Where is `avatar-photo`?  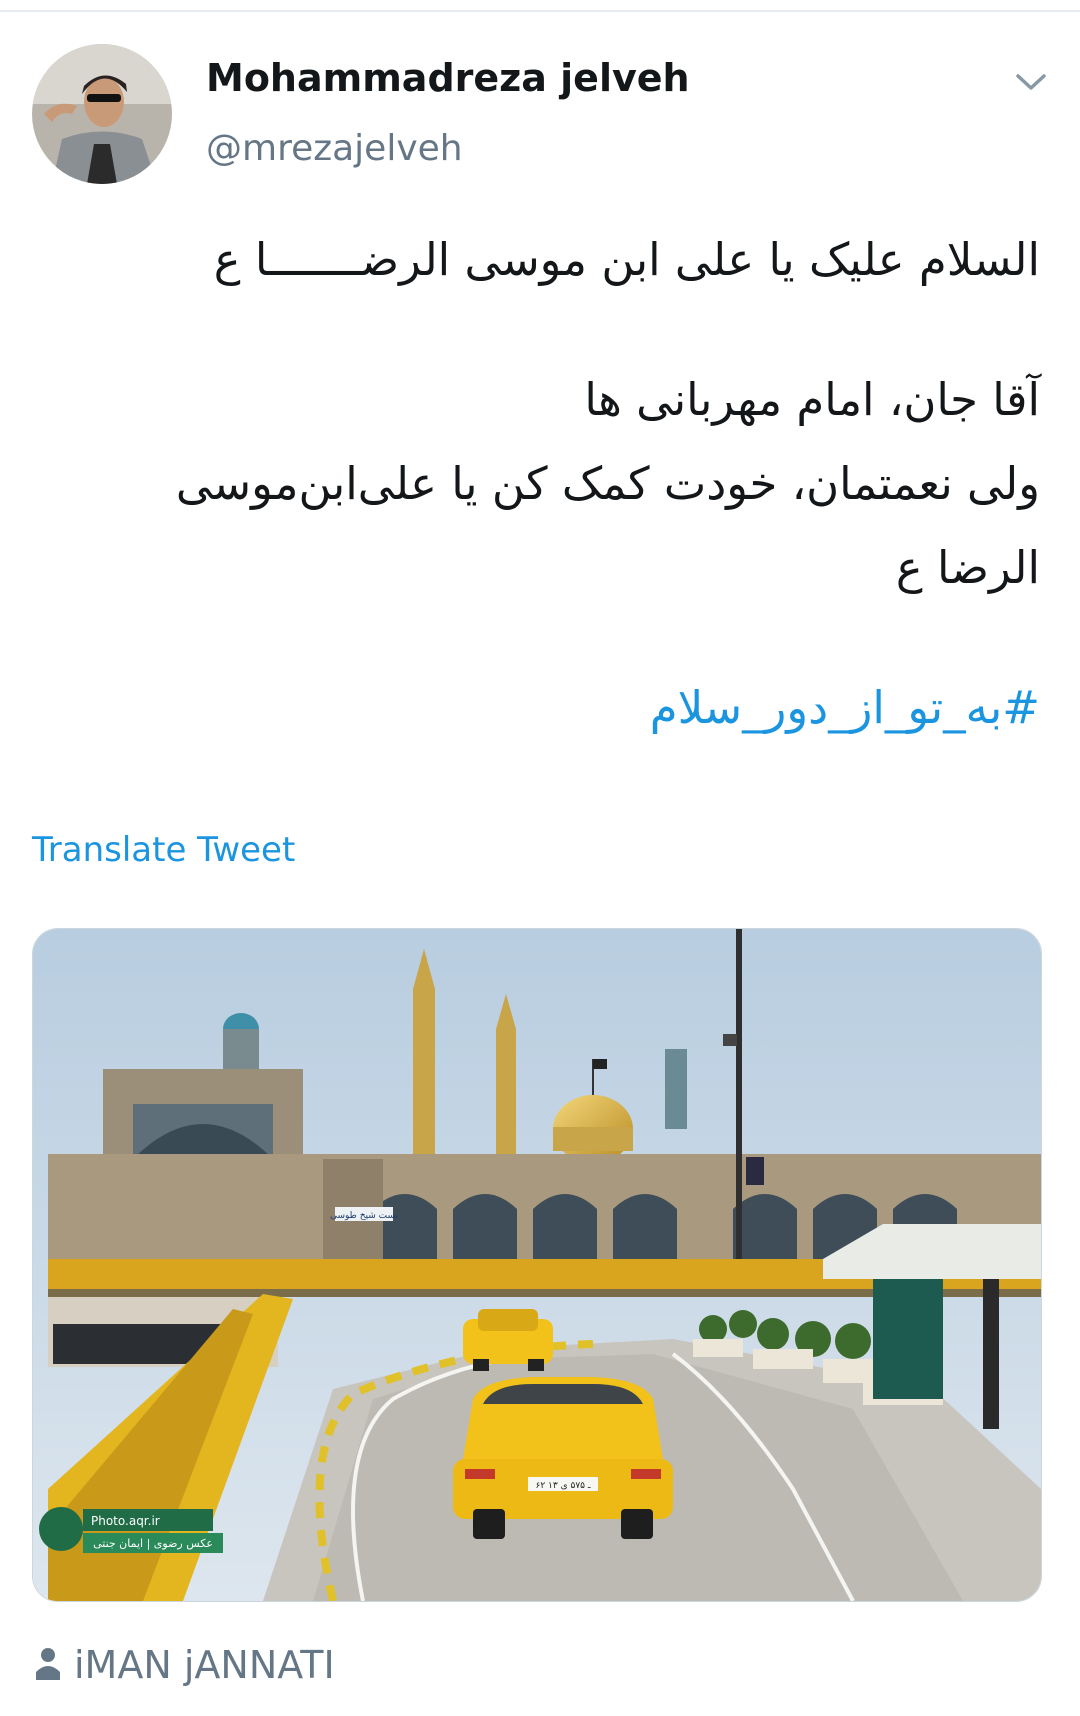
avatar-photo is located at coordinates (102, 114).